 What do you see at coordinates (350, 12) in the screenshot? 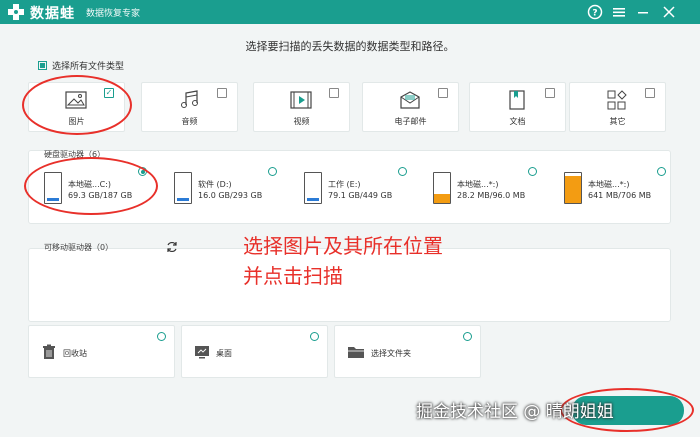
I see `title-bar: 数据蛙 数据恢复专家 ?` at bounding box center [350, 12].